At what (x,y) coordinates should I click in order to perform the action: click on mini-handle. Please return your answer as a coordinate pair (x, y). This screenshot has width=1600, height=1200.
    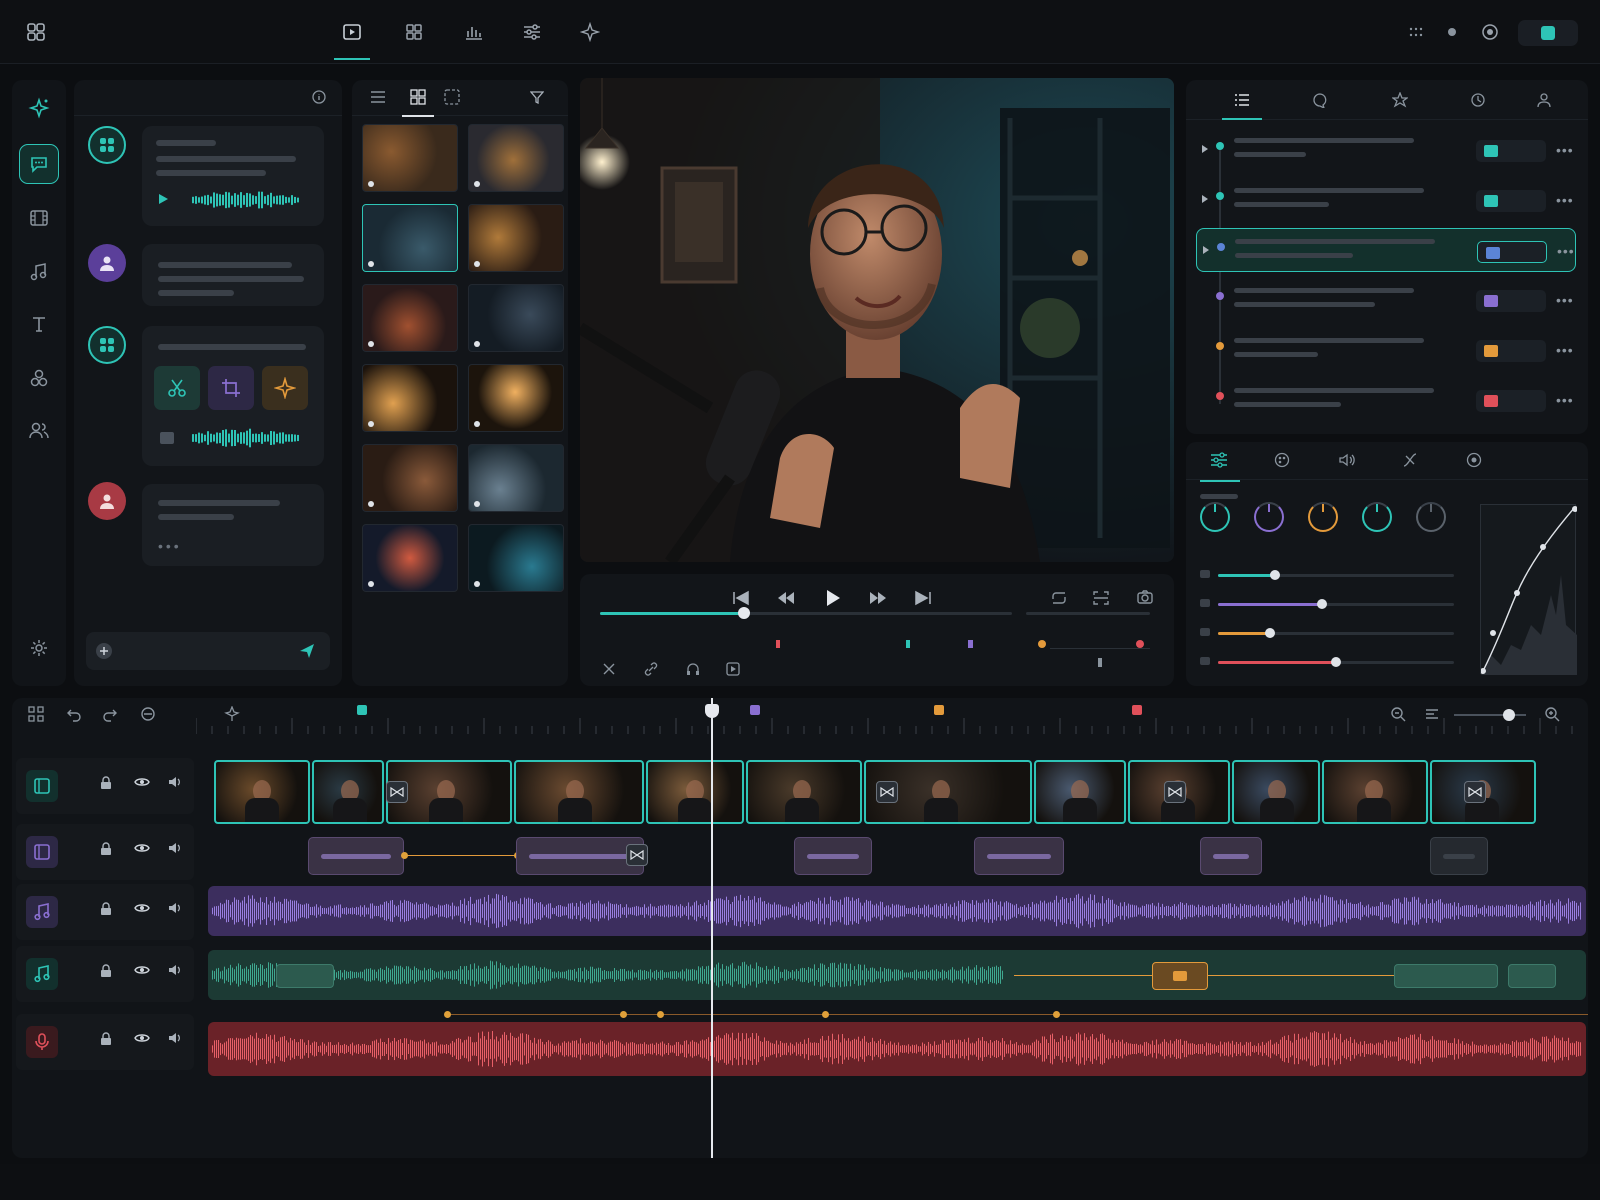
    Looking at the image, I should click on (1100, 662).